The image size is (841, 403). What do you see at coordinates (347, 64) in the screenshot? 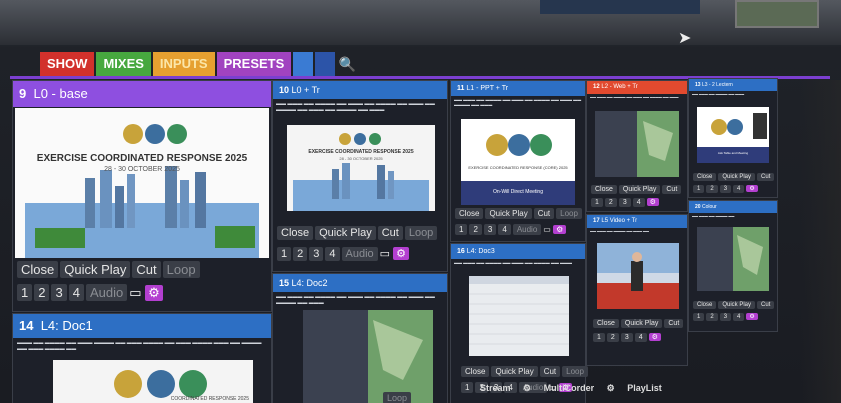
I see `search-icon: 🔍` at bounding box center [347, 64].